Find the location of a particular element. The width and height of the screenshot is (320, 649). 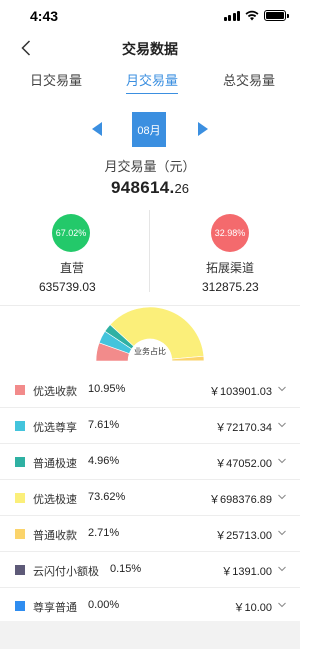

direct-percent-badge: 67.02% is located at coordinates (71, 233).